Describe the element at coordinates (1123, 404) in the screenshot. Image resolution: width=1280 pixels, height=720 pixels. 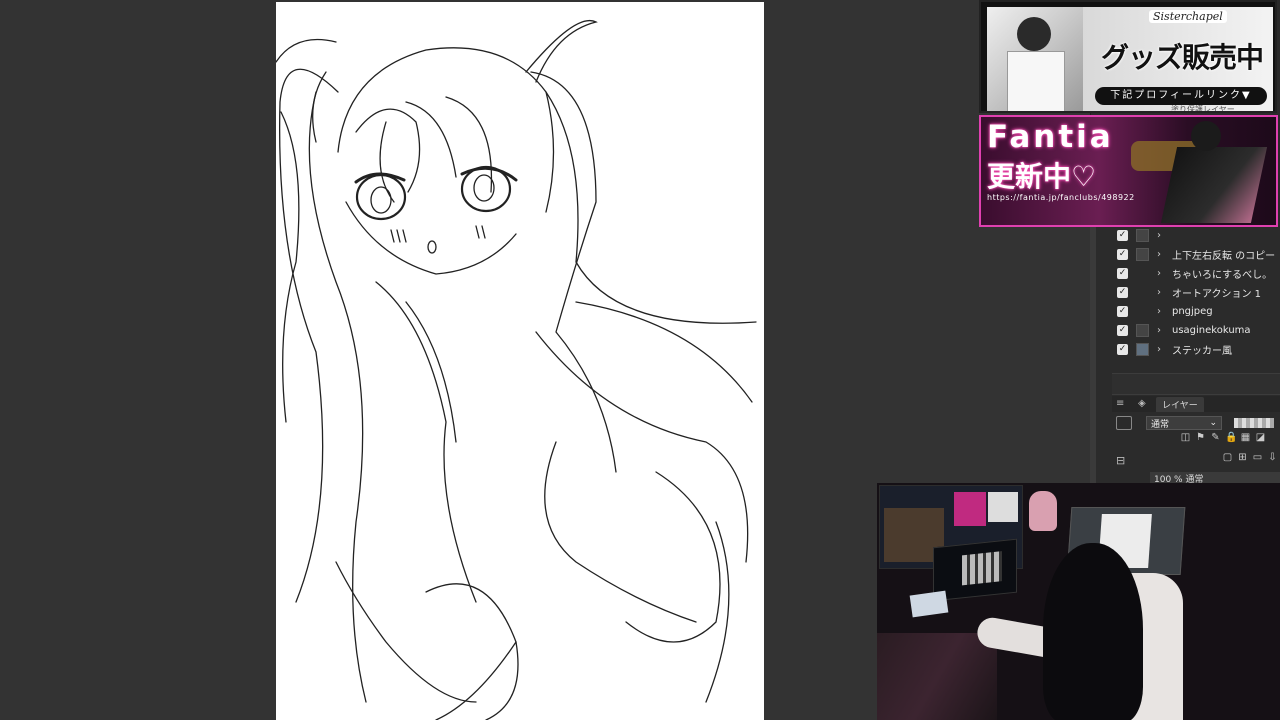
I see `menu-icon: ≡` at that location.